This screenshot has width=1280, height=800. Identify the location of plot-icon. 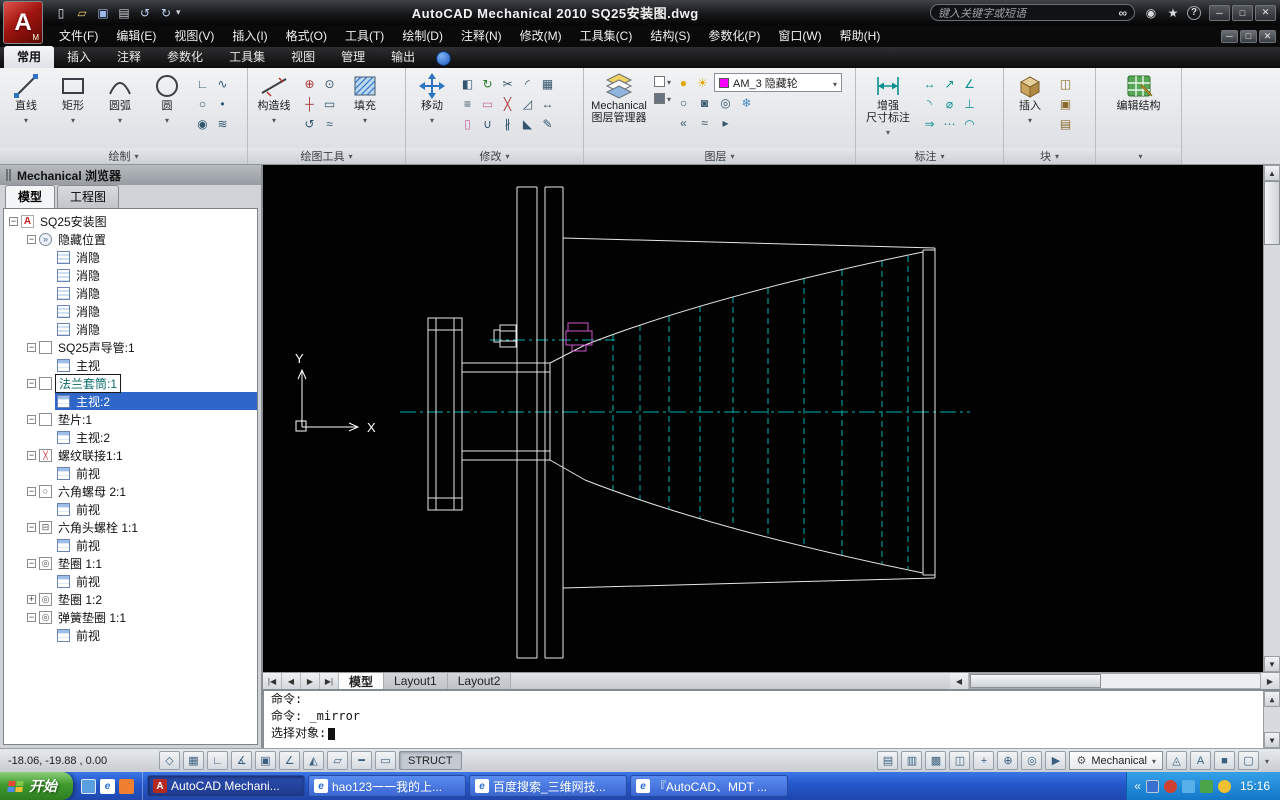
(124, 12).